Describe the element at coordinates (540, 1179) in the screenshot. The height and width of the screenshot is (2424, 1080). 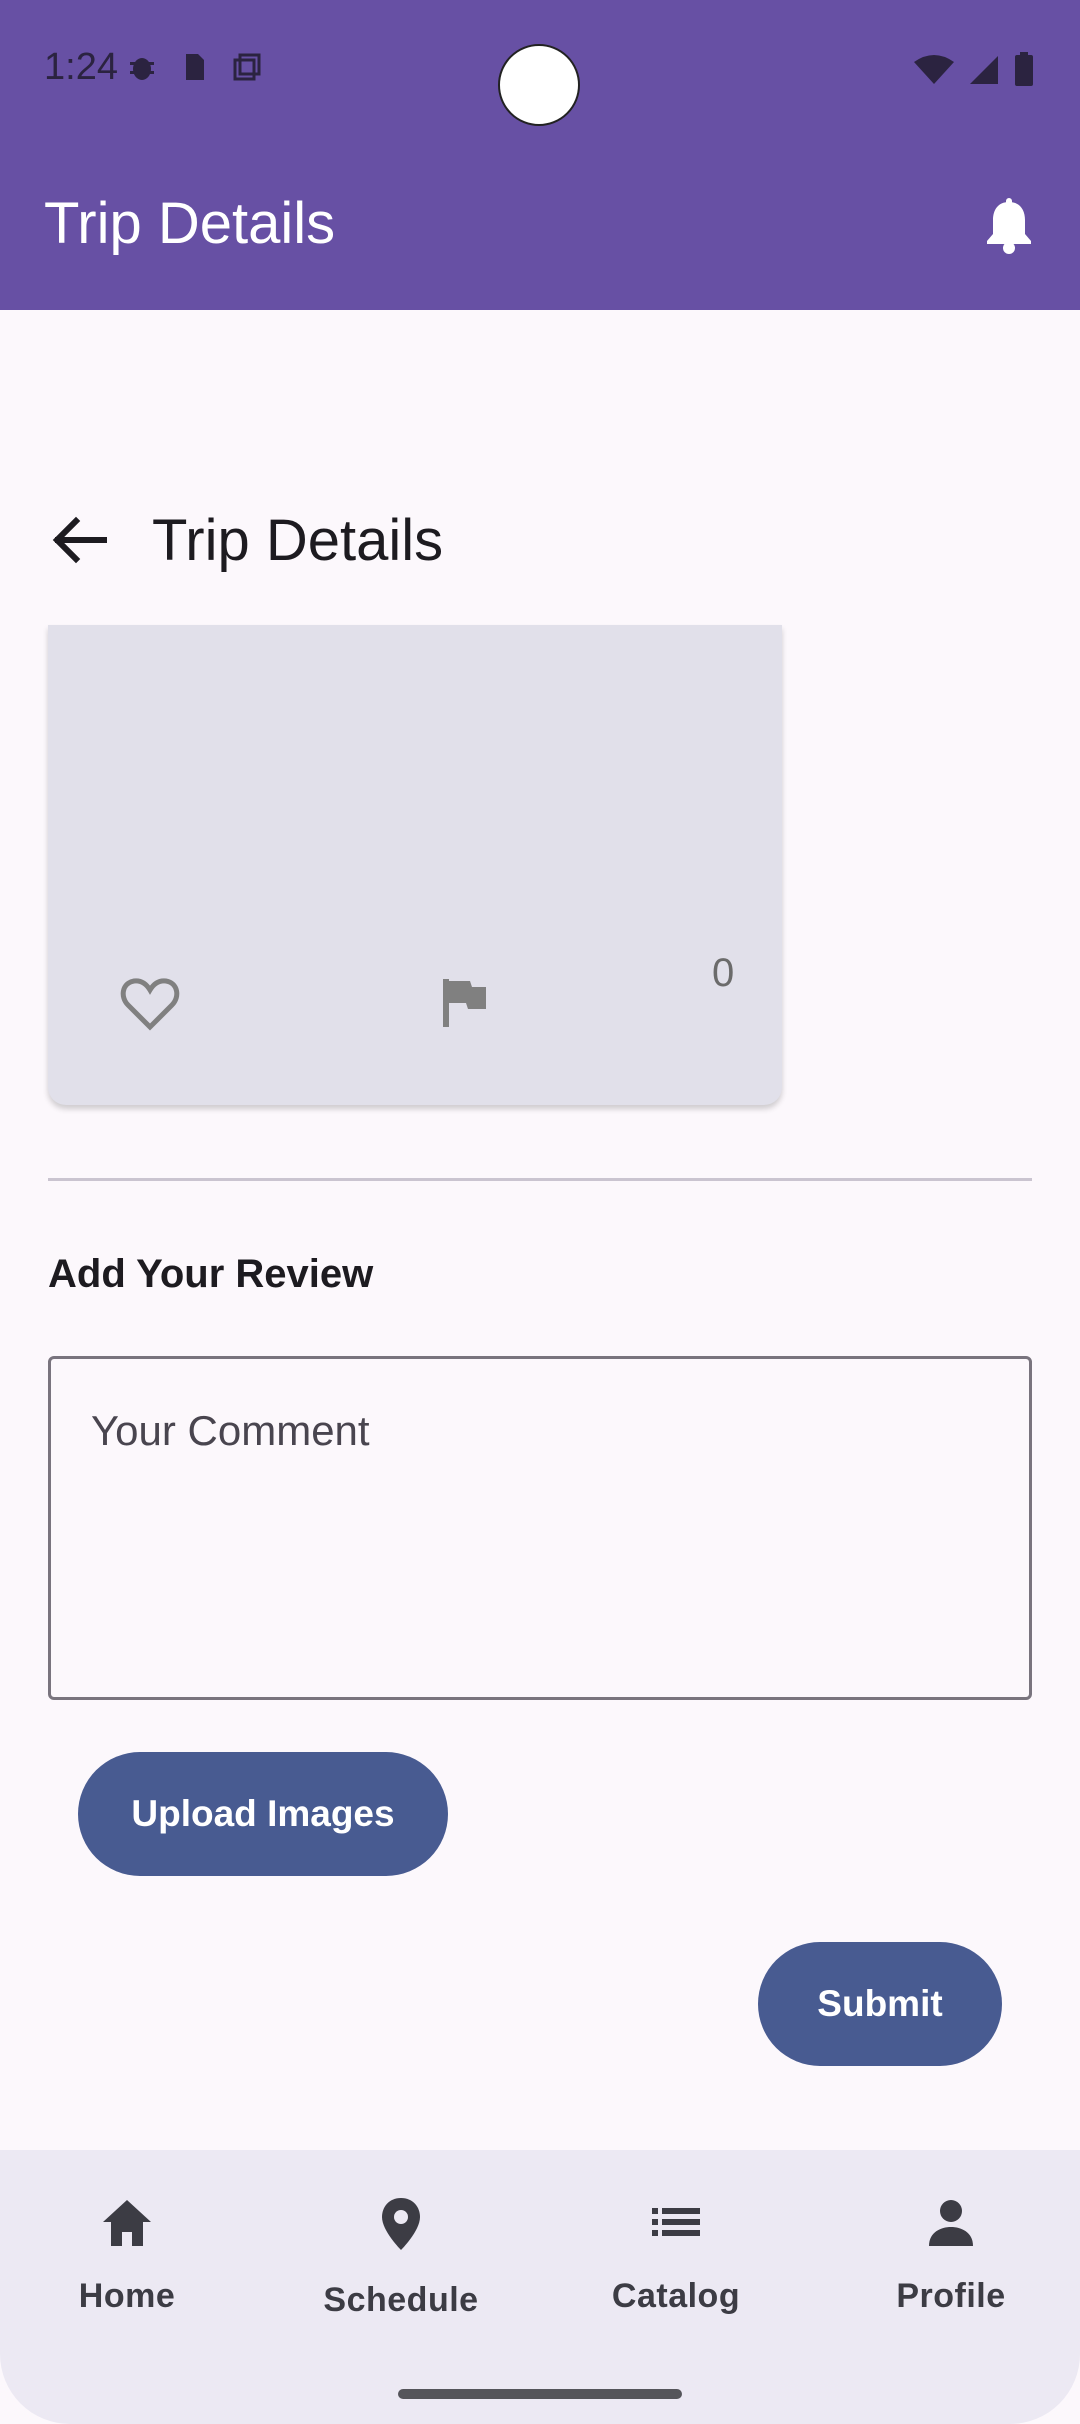
I see `divider` at that location.